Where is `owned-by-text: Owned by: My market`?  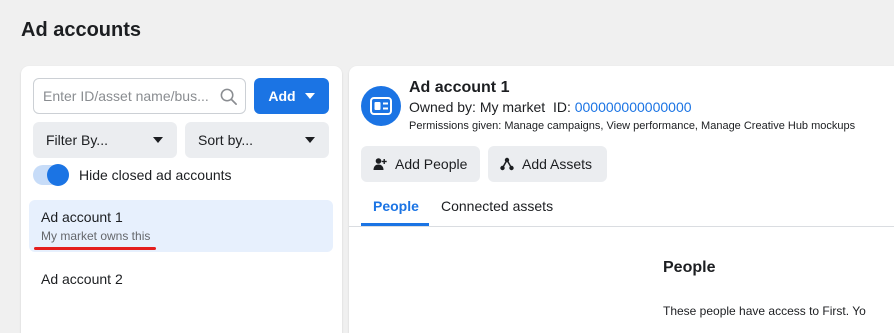
owned-by-text: Owned by: My market is located at coordinates (477, 107).